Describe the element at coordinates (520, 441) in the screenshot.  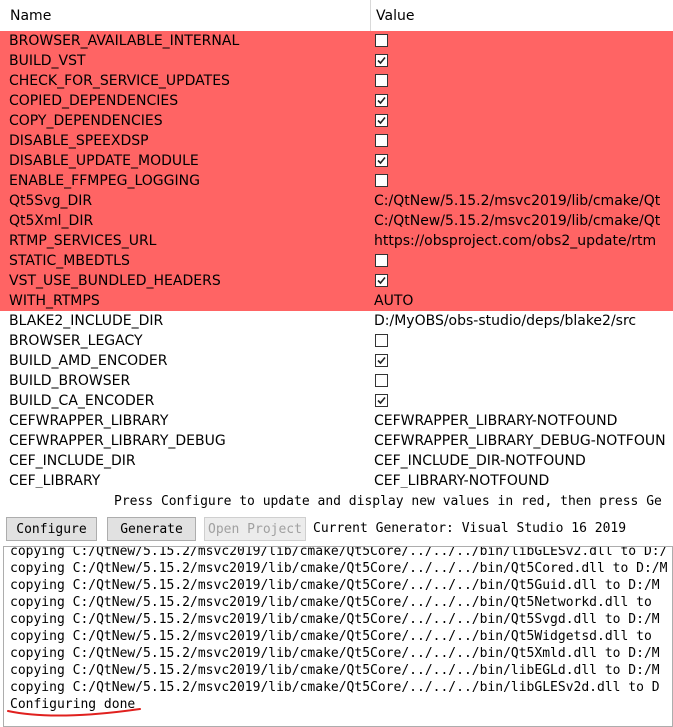
I see `row-value: CEFWRAPPER_LIBRARY_DEBUG-NOTFOUN` at that location.